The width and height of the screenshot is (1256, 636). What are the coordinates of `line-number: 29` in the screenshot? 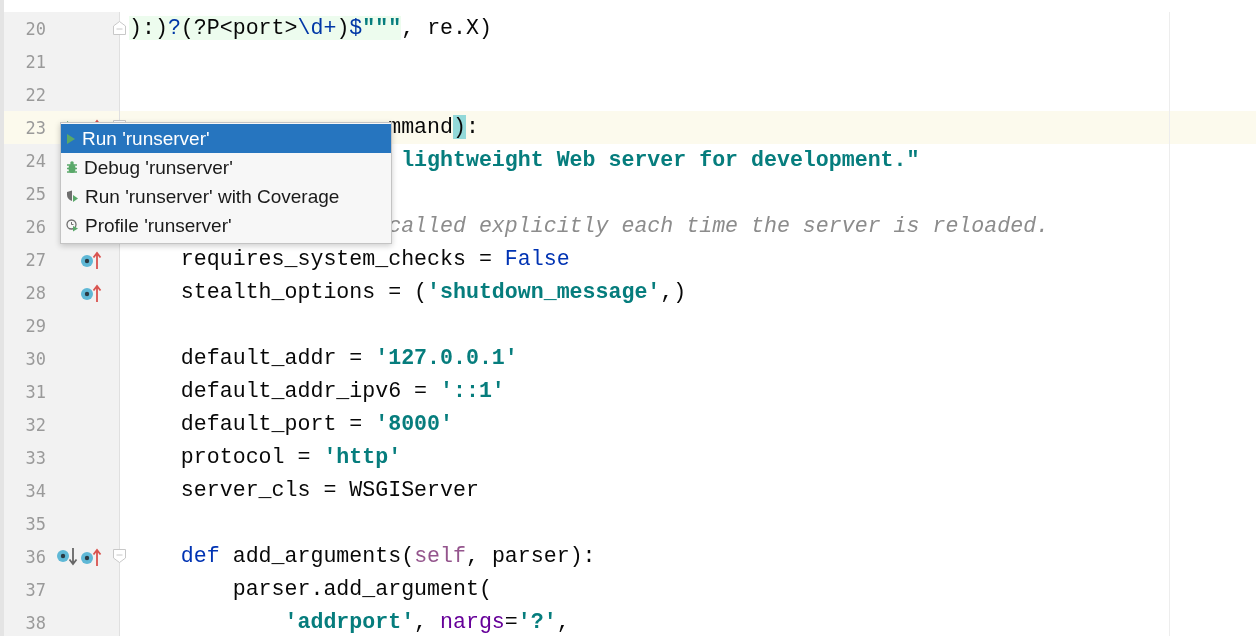 It's located at (35, 325).